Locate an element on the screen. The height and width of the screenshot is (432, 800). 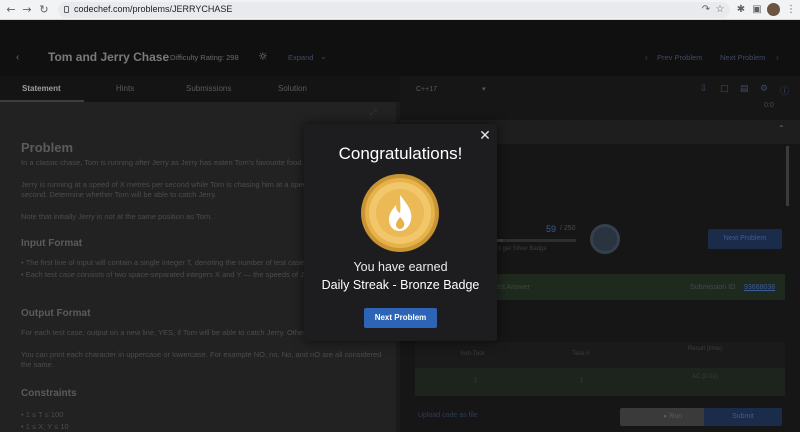
badge-name: Daily Streak - Bronze Badge is located at coordinates (400, 285).